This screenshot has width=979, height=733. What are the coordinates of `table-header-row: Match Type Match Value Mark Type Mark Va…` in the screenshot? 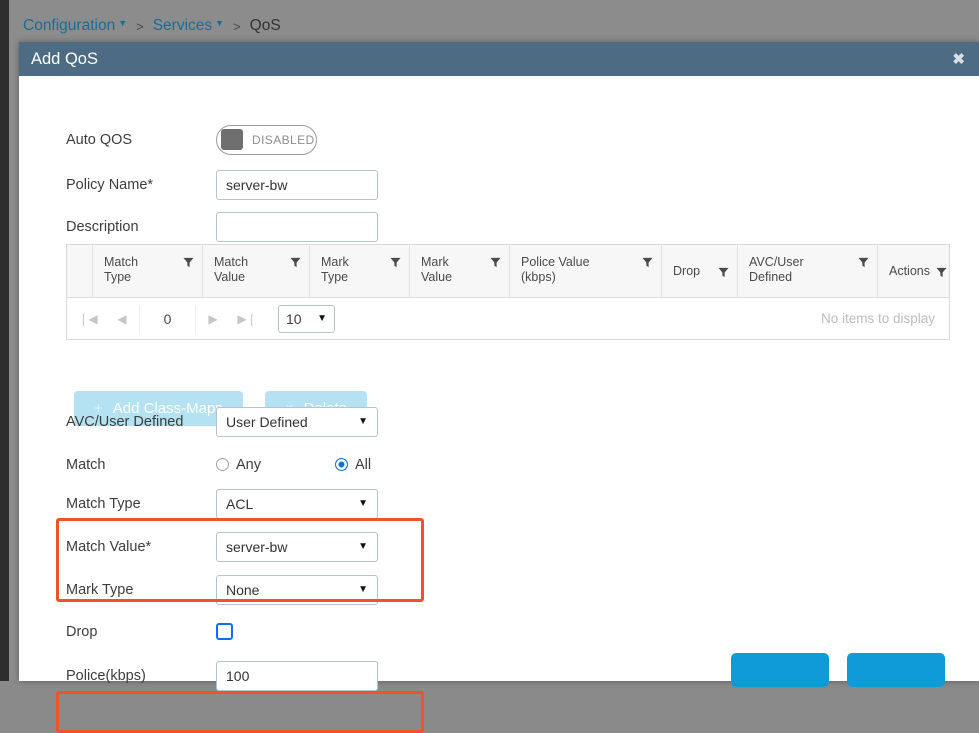 It's located at (508, 271).